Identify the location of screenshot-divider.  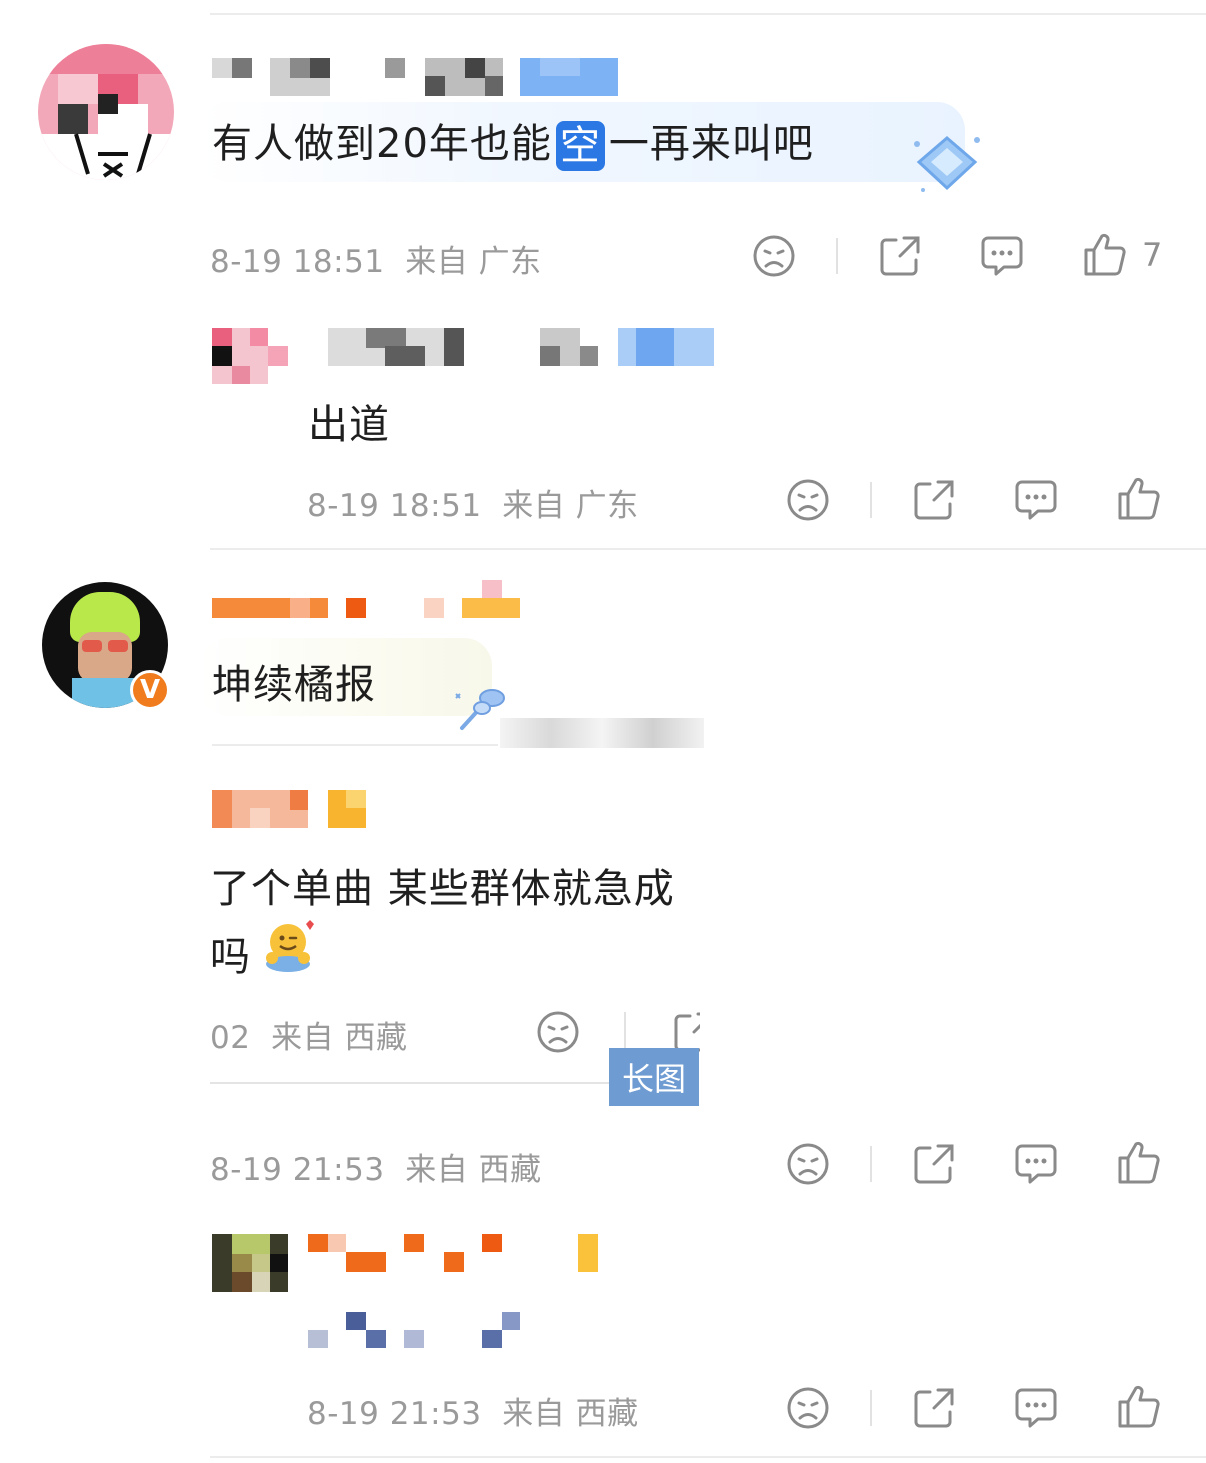
(355, 745).